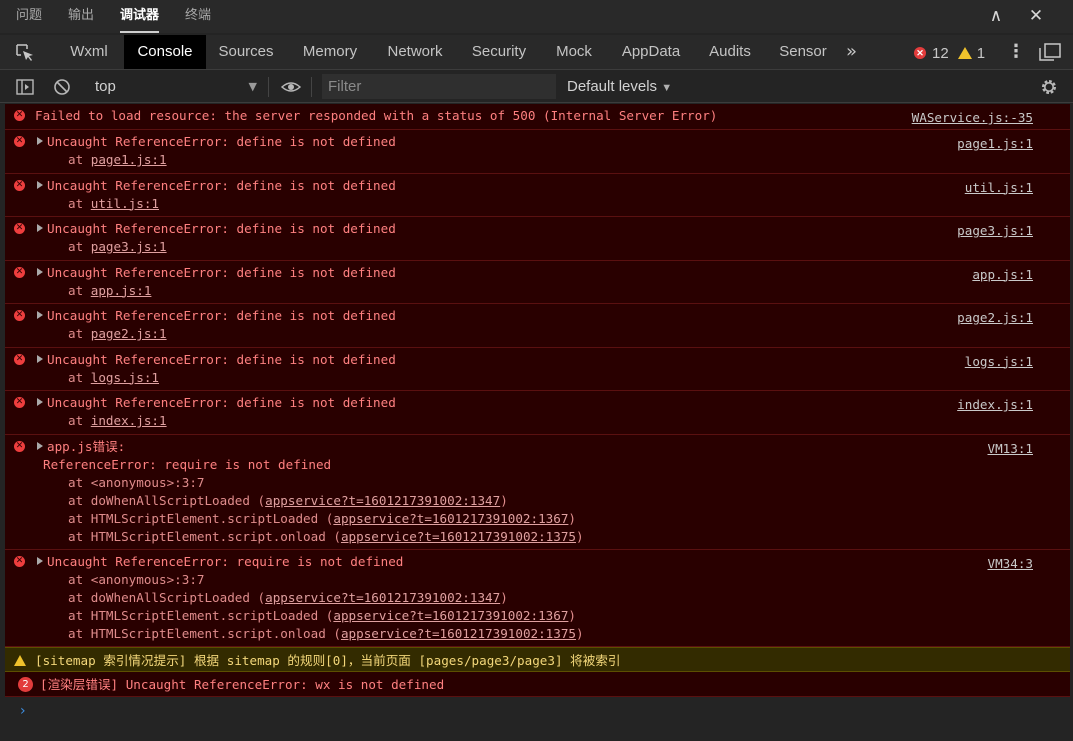 This screenshot has height=741, width=1073. I want to click on source-link: index.js:1, so click(995, 405).